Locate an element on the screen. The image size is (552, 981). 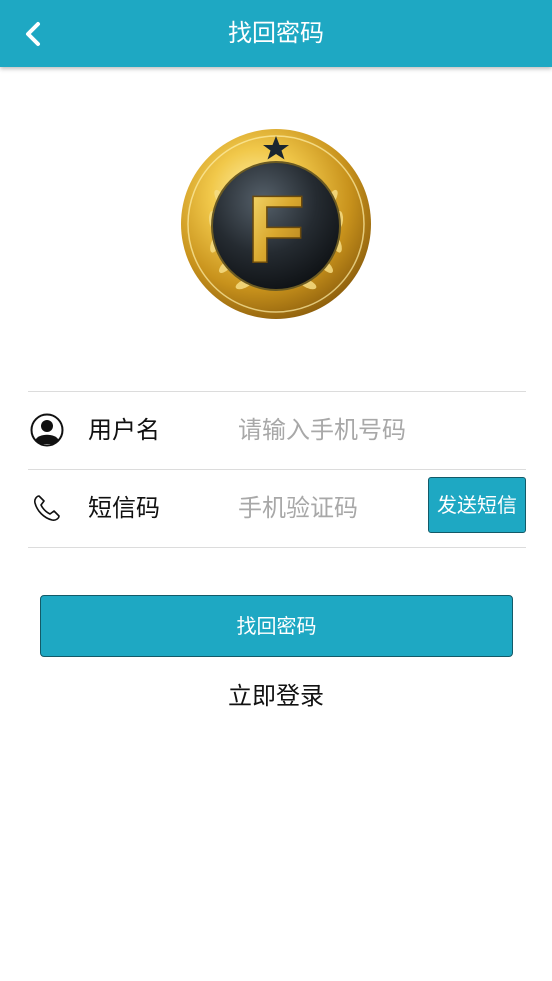
logo-letter: F is located at coordinates (276, 229).